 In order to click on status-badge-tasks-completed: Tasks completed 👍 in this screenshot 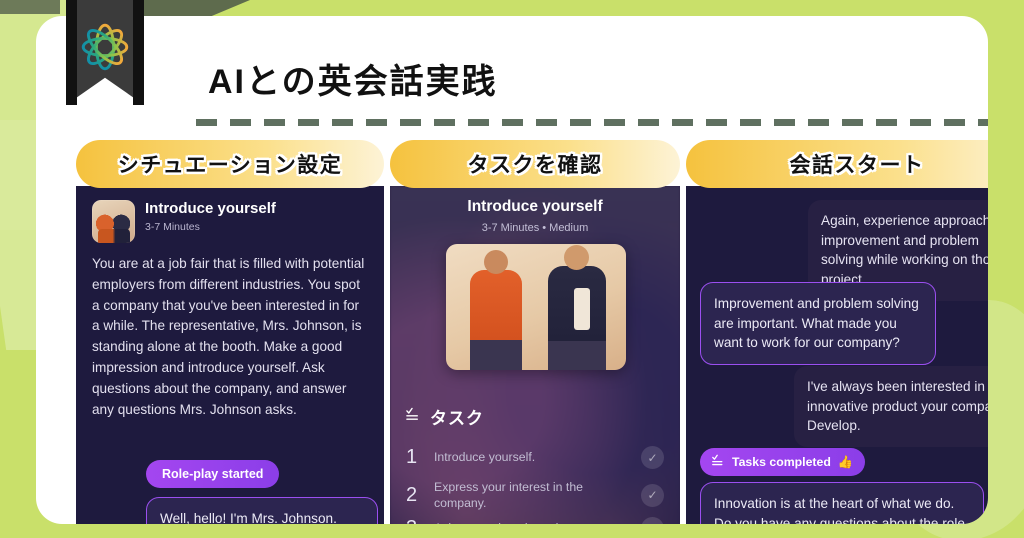, I will do `click(783, 462)`.